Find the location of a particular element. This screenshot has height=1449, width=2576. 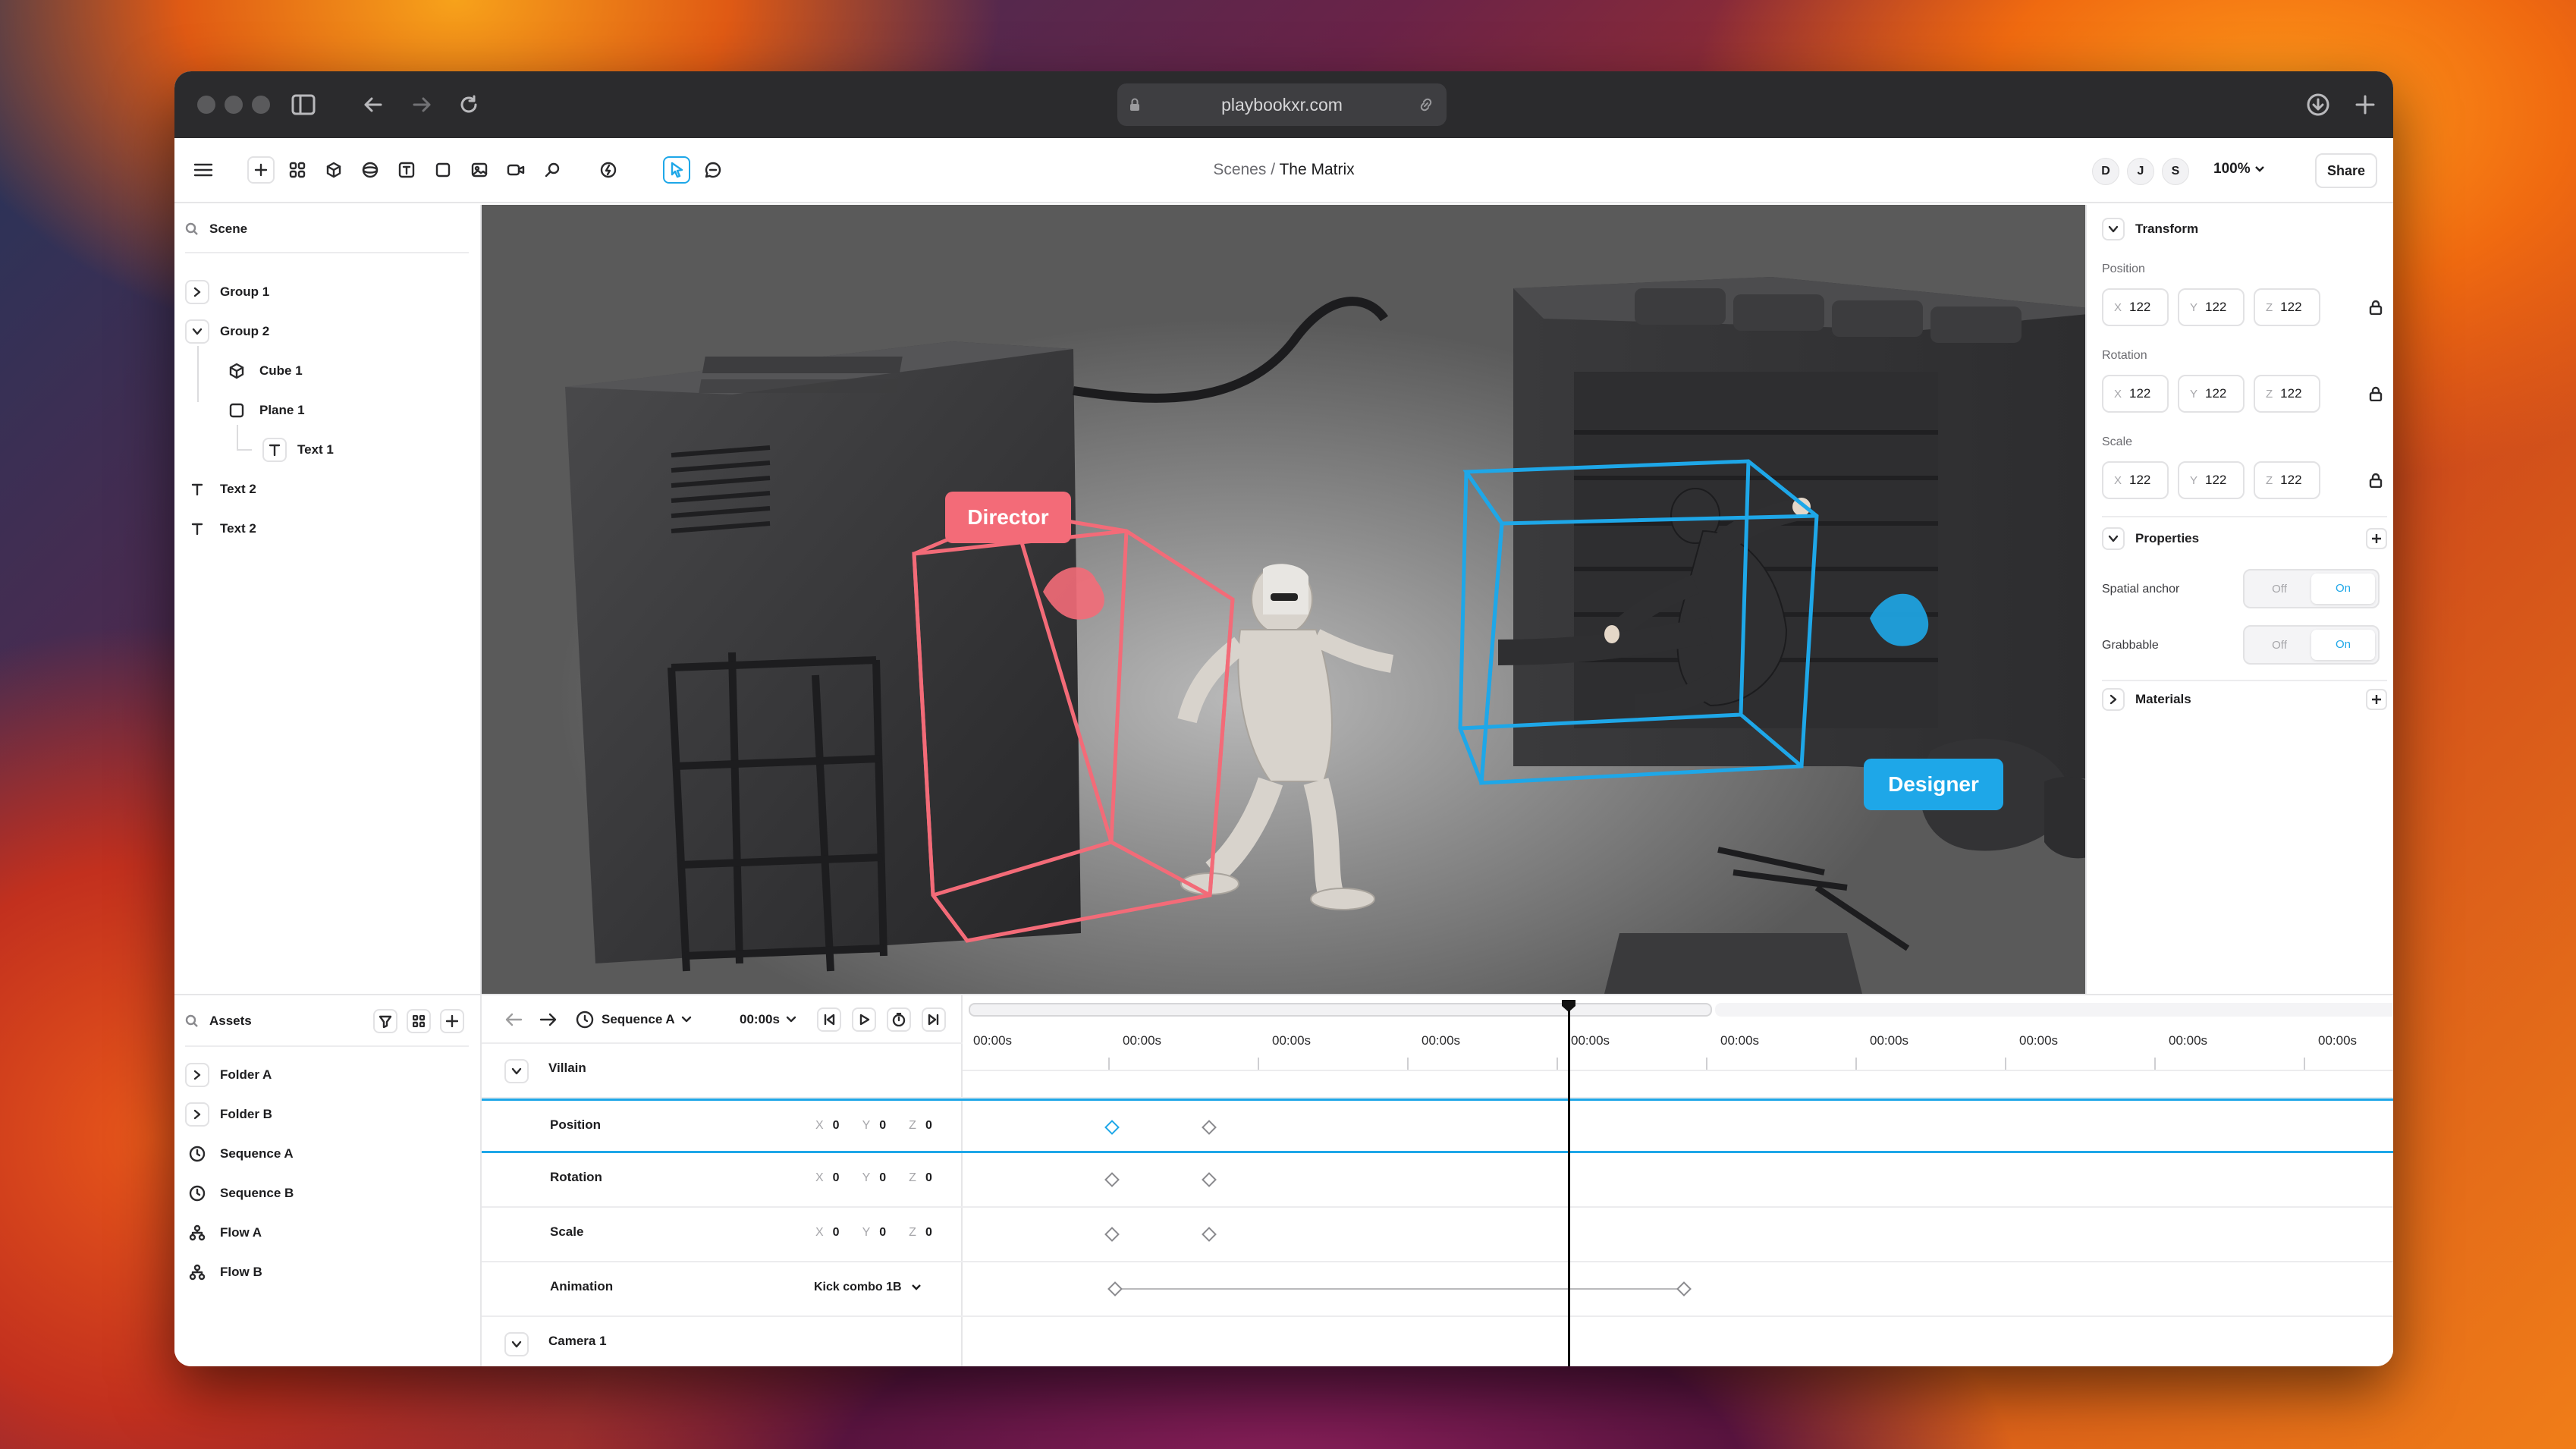

scene-item-label: Cube 1 is located at coordinates (281, 370).